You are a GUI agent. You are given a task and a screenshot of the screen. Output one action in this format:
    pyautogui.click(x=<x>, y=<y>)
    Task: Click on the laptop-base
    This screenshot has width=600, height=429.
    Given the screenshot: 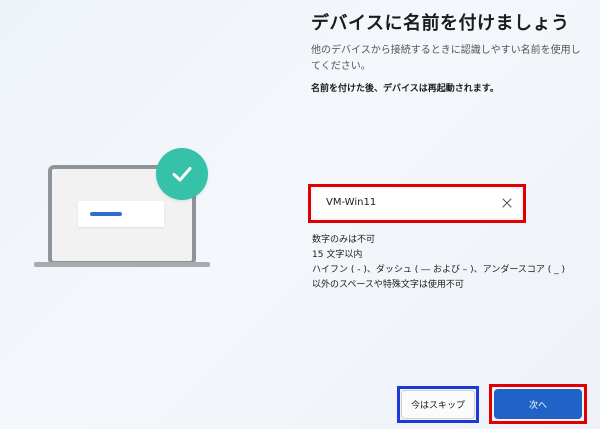 What is the action you would take?
    pyautogui.click(x=122, y=264)
    